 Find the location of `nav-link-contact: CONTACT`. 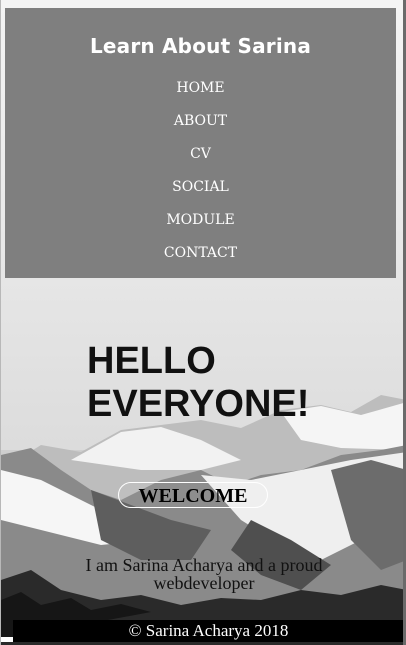

nav-link-contact: CONTACT is located at coordinates (200, 253).